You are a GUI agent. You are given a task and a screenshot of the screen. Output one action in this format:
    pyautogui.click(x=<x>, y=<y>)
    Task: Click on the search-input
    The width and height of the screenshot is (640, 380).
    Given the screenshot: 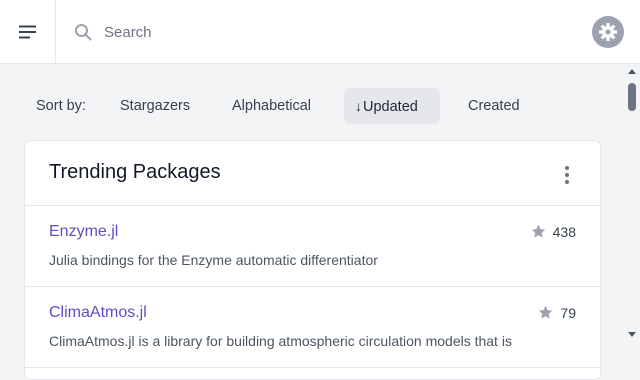 What is the action you would take?
    pyautogui.click(x=334, y=32)
    